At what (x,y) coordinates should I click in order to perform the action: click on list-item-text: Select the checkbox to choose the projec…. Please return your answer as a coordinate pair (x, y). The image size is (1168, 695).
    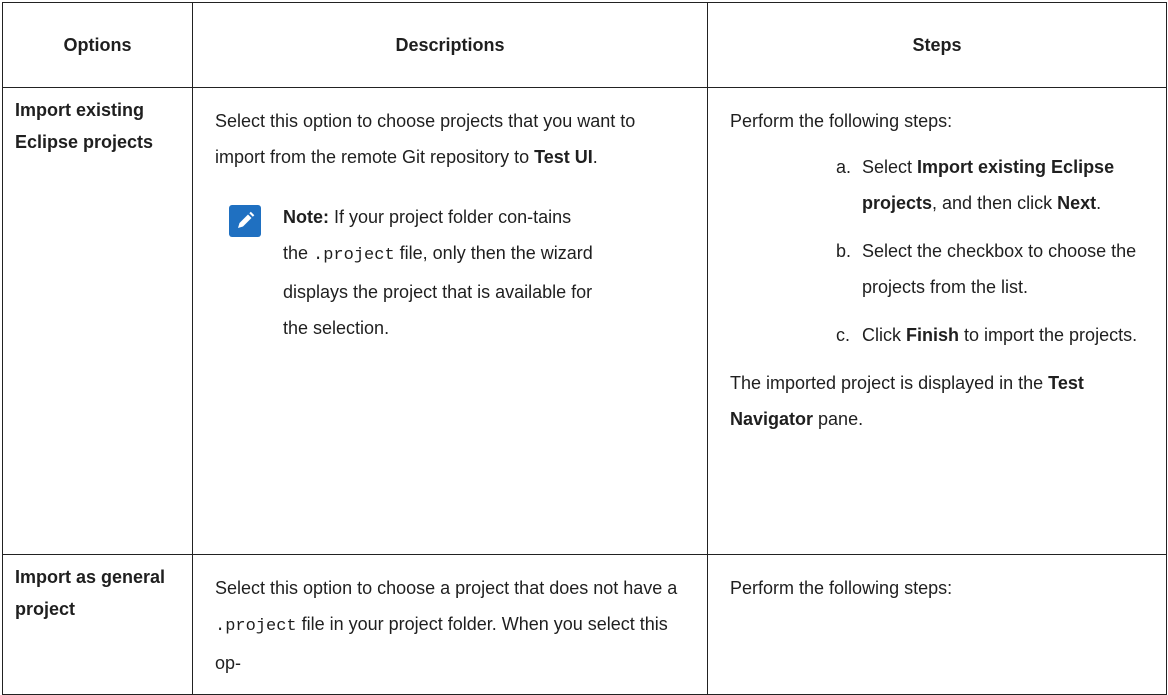
    Looking at the image, I should click on (999, 269).